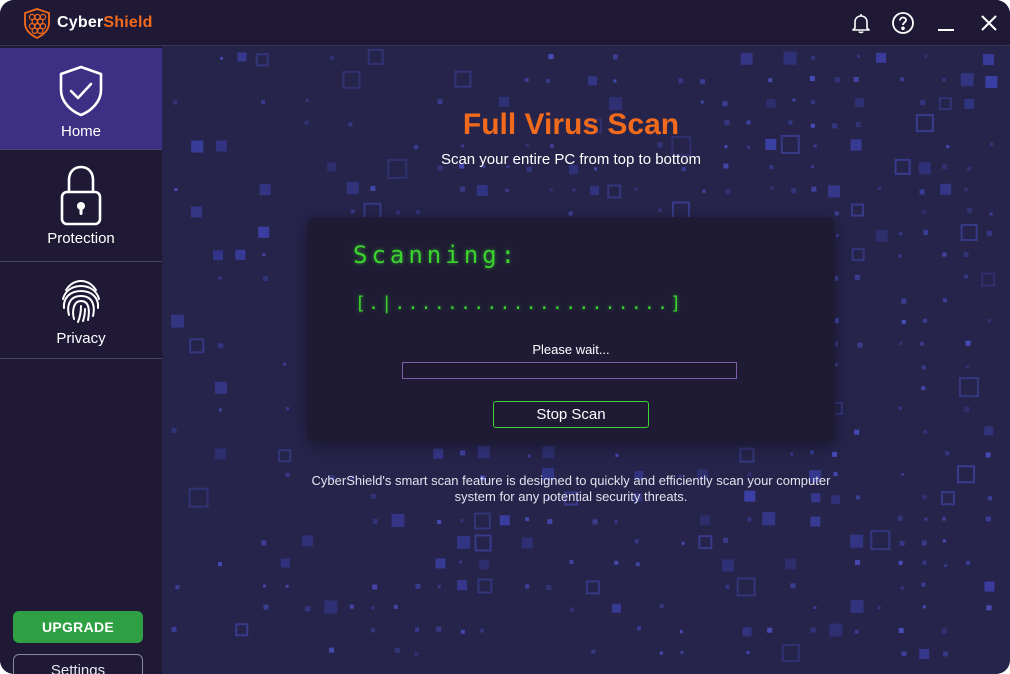 The width and height of the screenshot is (1010, 674). What do you see at coordinates (861, 23) in the screenshot?
I see `bell-icon` at bounding box center [861, 23].